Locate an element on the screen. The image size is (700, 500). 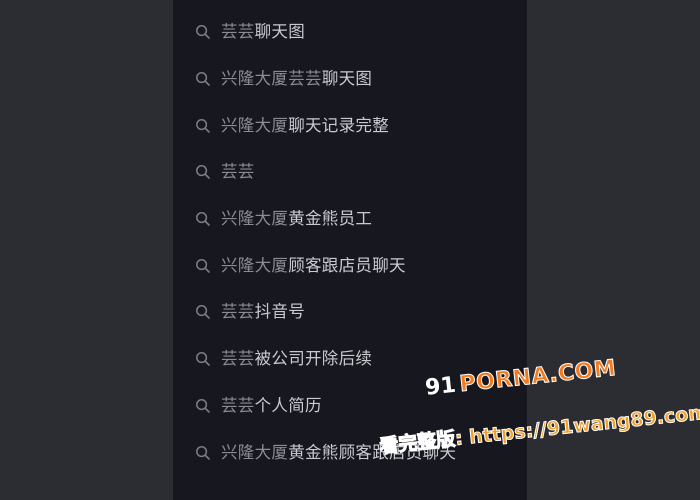
suggestion-label: 兴隆大厦聊天记录完整 is located at coordinates (305, 126).